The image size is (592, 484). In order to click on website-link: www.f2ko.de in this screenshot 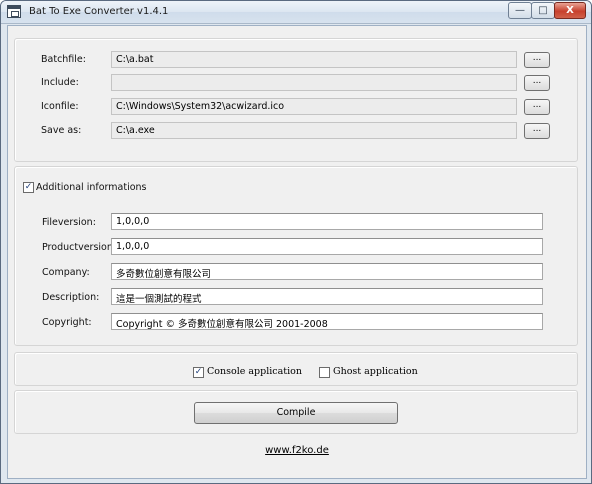, I will do `click(297, 450)`.